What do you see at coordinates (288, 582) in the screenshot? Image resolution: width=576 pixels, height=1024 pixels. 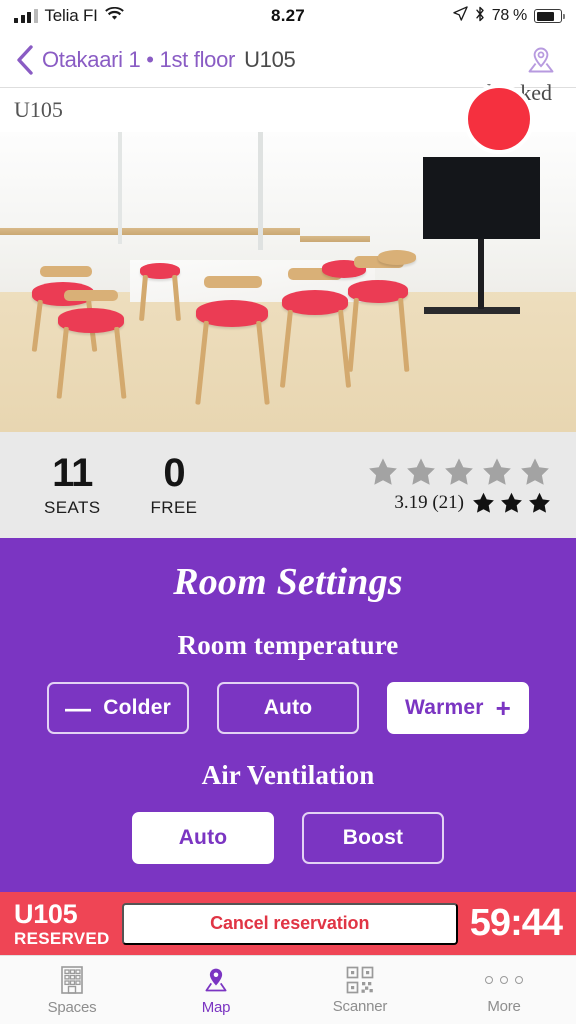 I see `room-settings-title: Room Settings` at bounding box center [288, 582].